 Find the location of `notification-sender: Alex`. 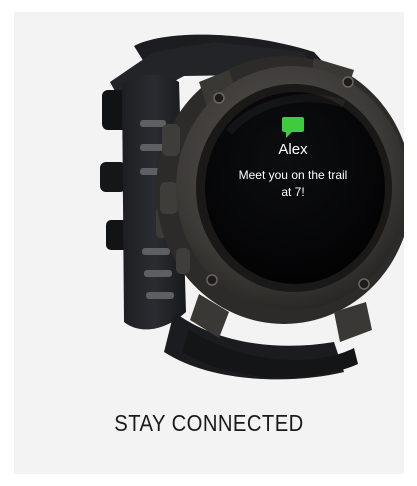

notification-sender: Alex is located at coordinates (293, 149).